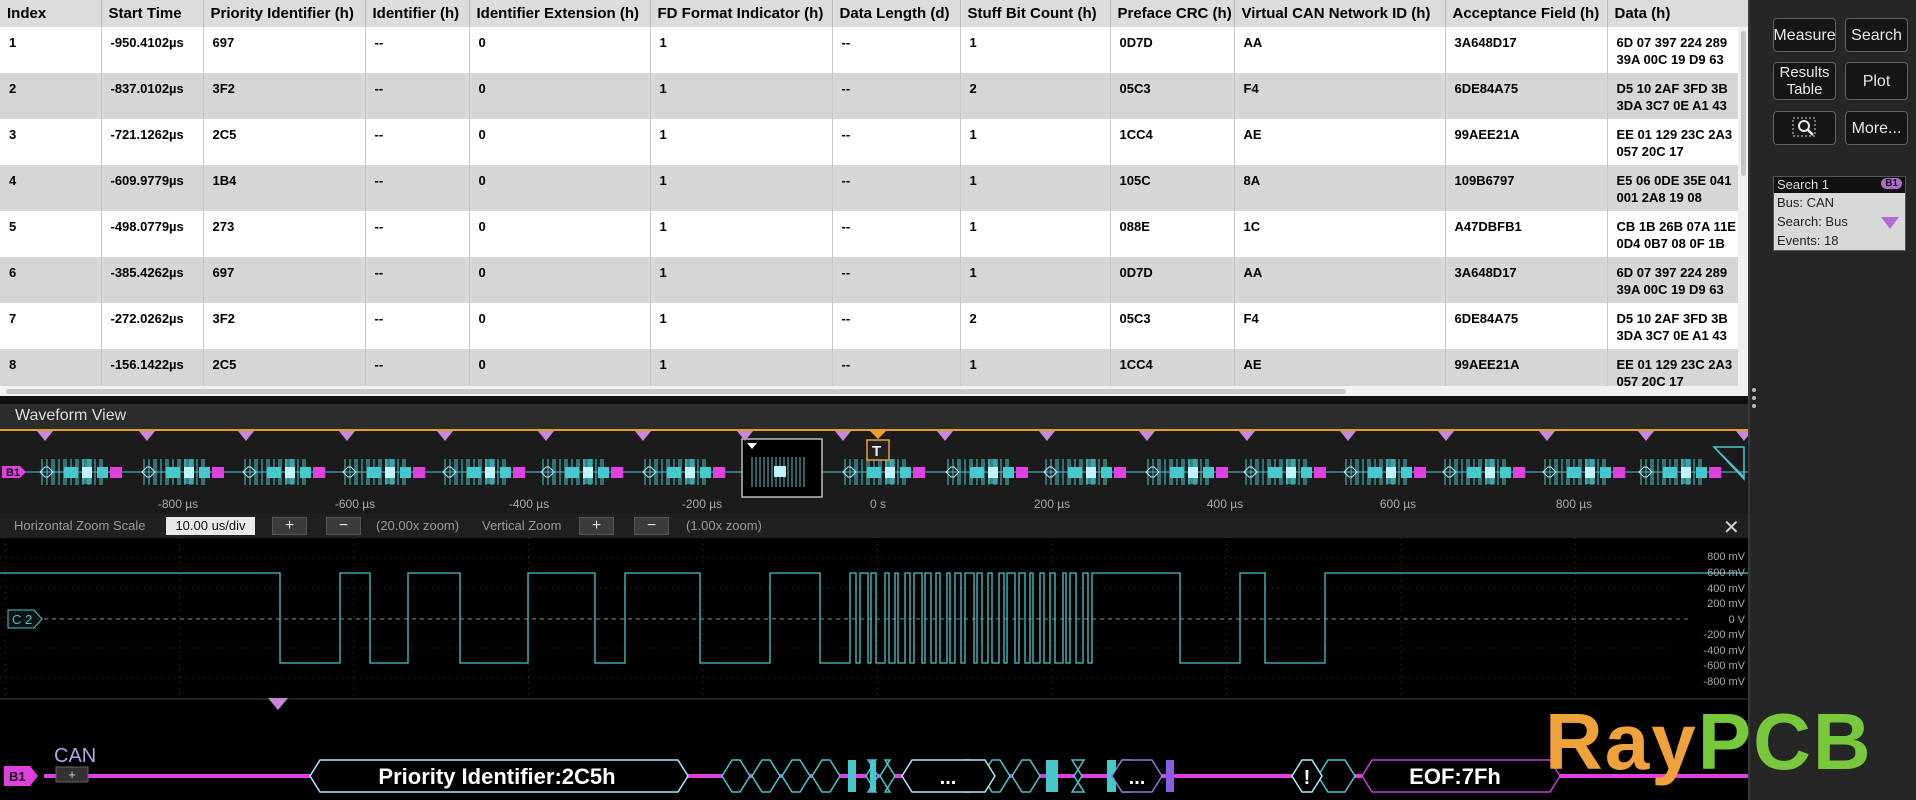 The height and width of the screenshot is (800, 1916). What do you see at coordinates (1455, 776) in the screenshot?
I see `decode-eof: EOF:7Fh` at bounding box center [1455, 776].